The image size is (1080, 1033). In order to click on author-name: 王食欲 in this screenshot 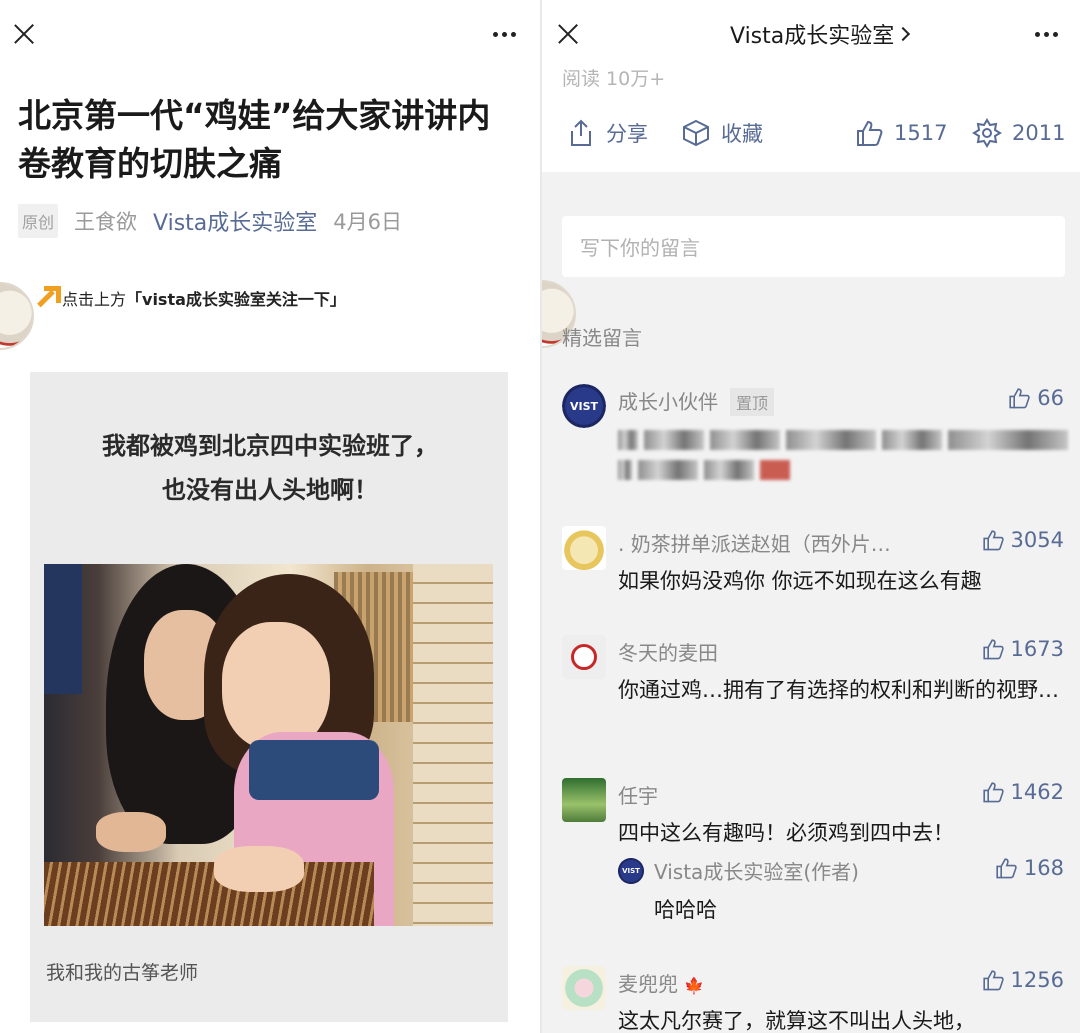, I will do `click(106, 222)`.